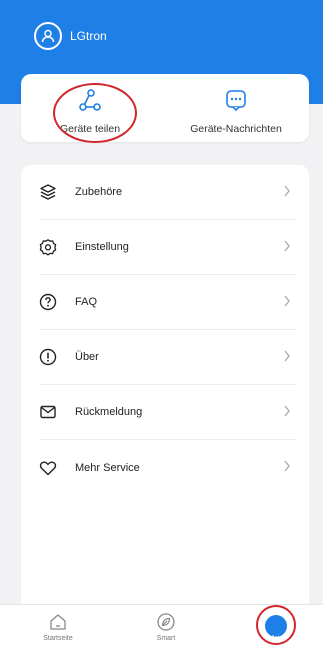 This screenshot has width=323, height=650. I want to click on annotation-circle-mein, so click(276, 625).